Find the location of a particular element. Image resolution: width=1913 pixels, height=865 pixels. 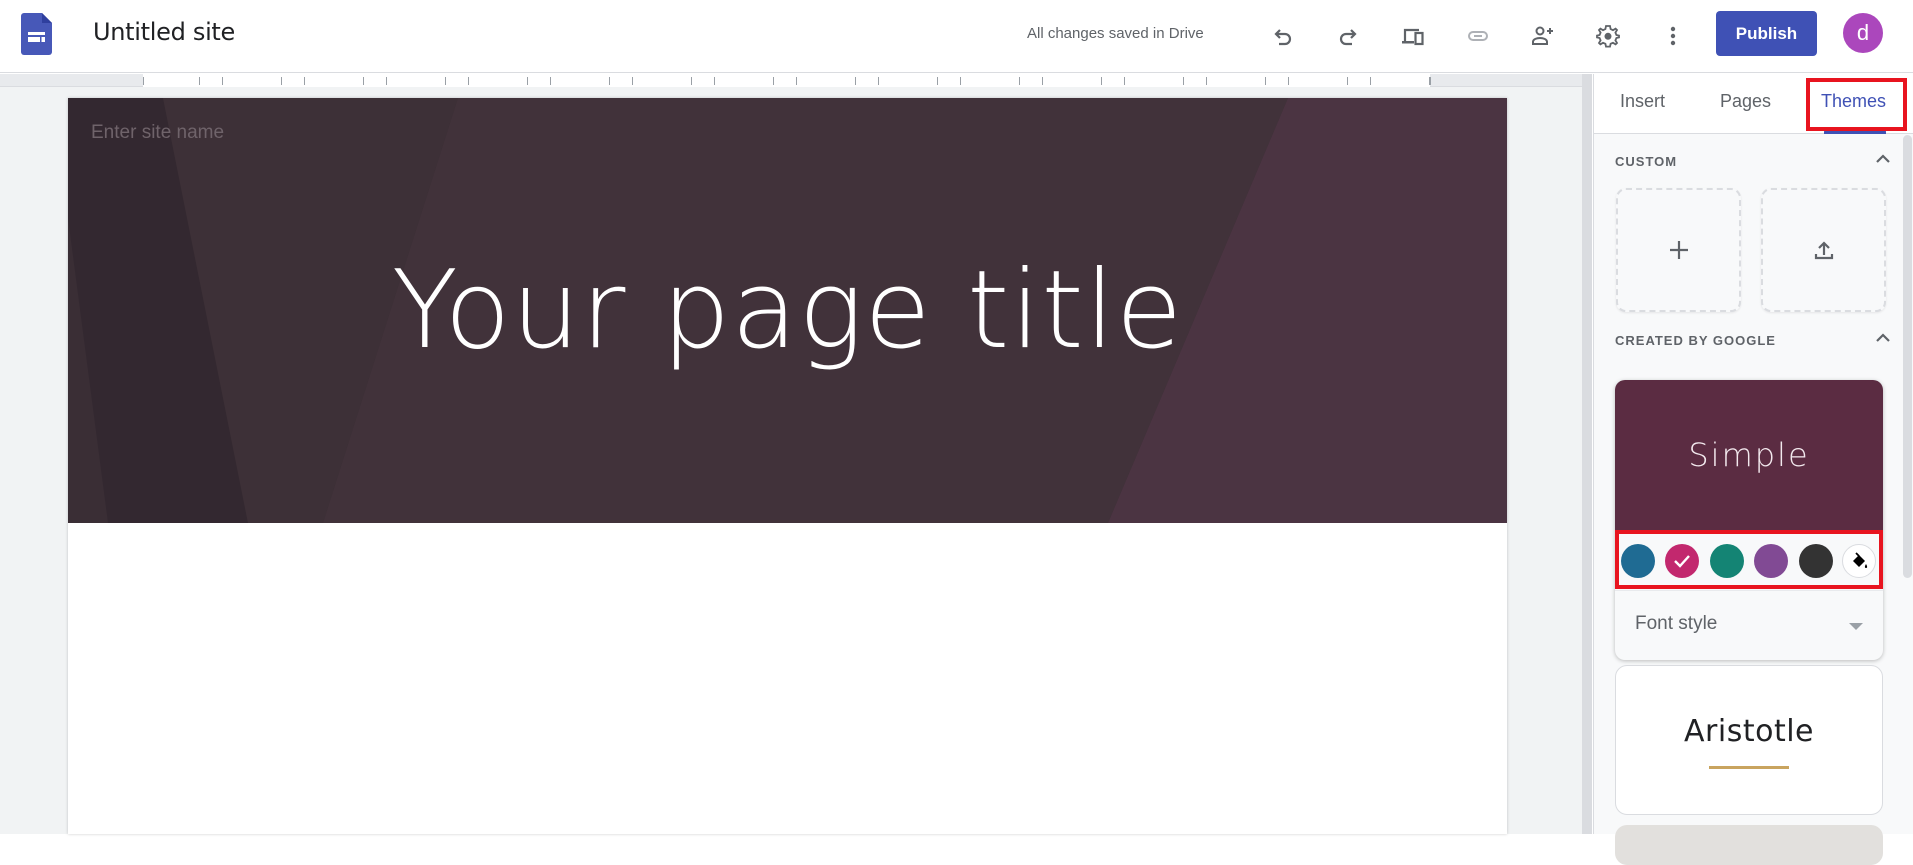

person-add-icon is located at coordinates (1542, 35).